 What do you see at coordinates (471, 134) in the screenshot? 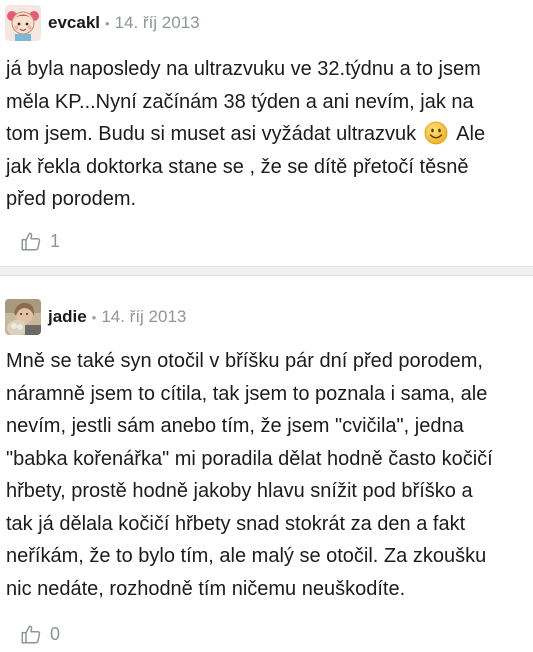
I see `comment-line-text: Ale` at bounding box center [471, 134].